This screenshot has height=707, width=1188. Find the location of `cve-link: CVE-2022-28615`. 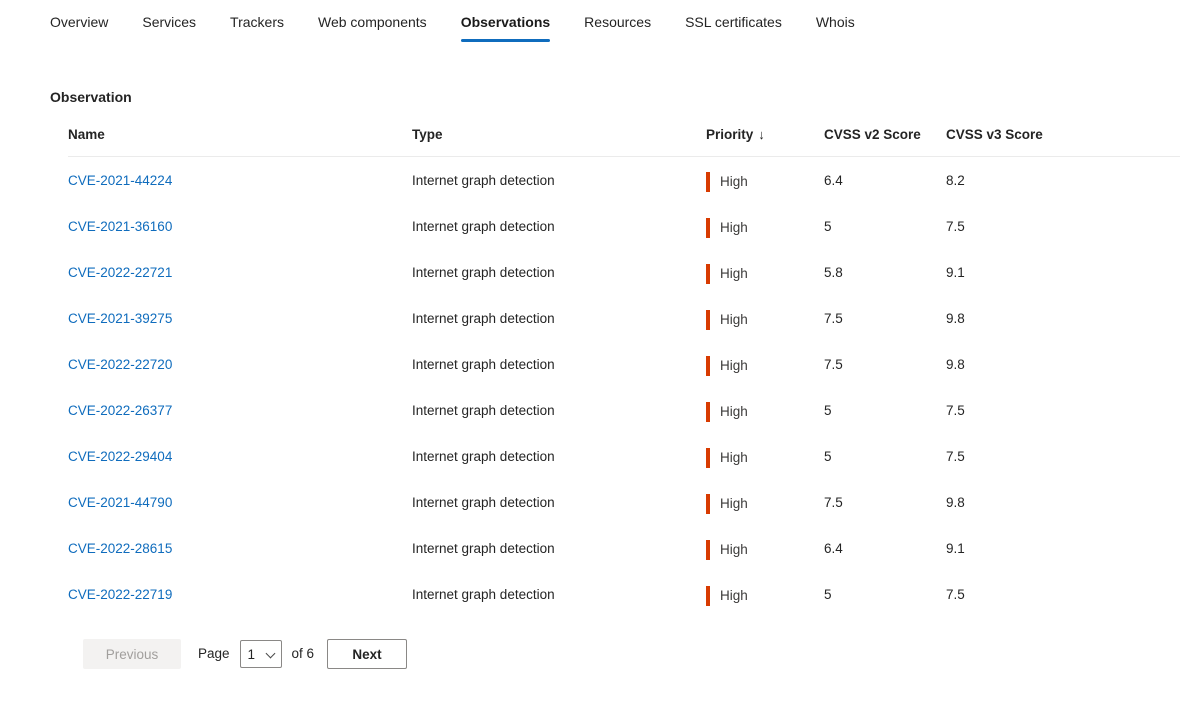

cve-link: CVE-2022-28615 is located at coordinates (120, 548).